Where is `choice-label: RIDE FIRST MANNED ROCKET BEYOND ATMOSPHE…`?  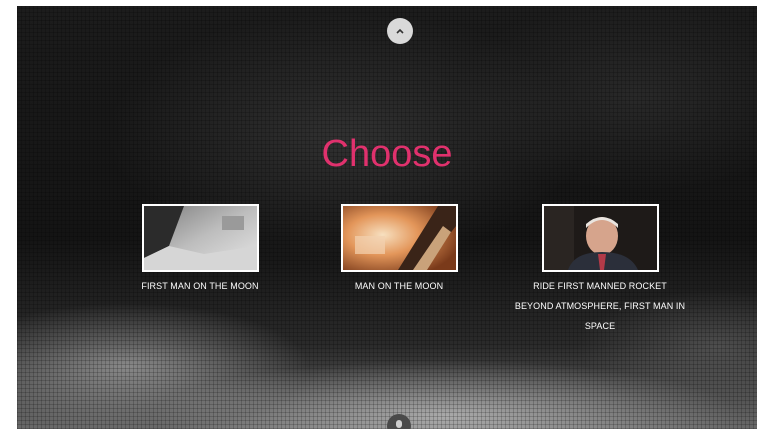 choice-label: RIDE FIRST MANNED ROCKET BEYOND ATMOSPHE… is located at coordinates (600, 306).